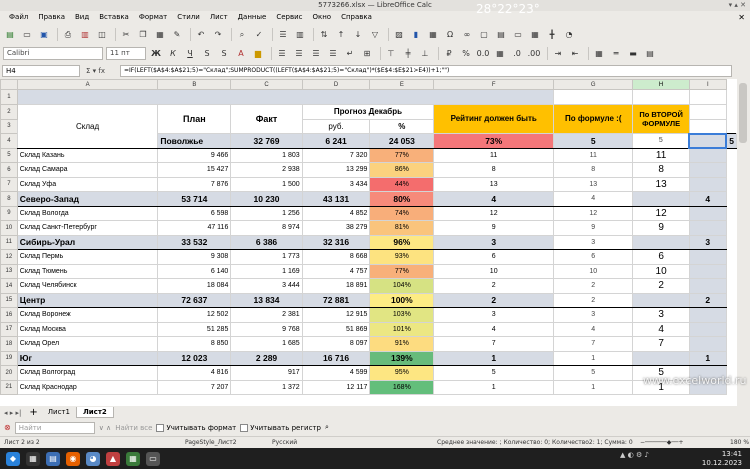 This screenshot has height=469, width=750. I want to click on rating-cell: 10, so click(494, 271).